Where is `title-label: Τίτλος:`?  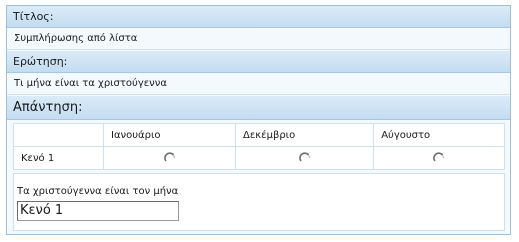 title-label: Τίτλος: is located at coordinates (33, 16).